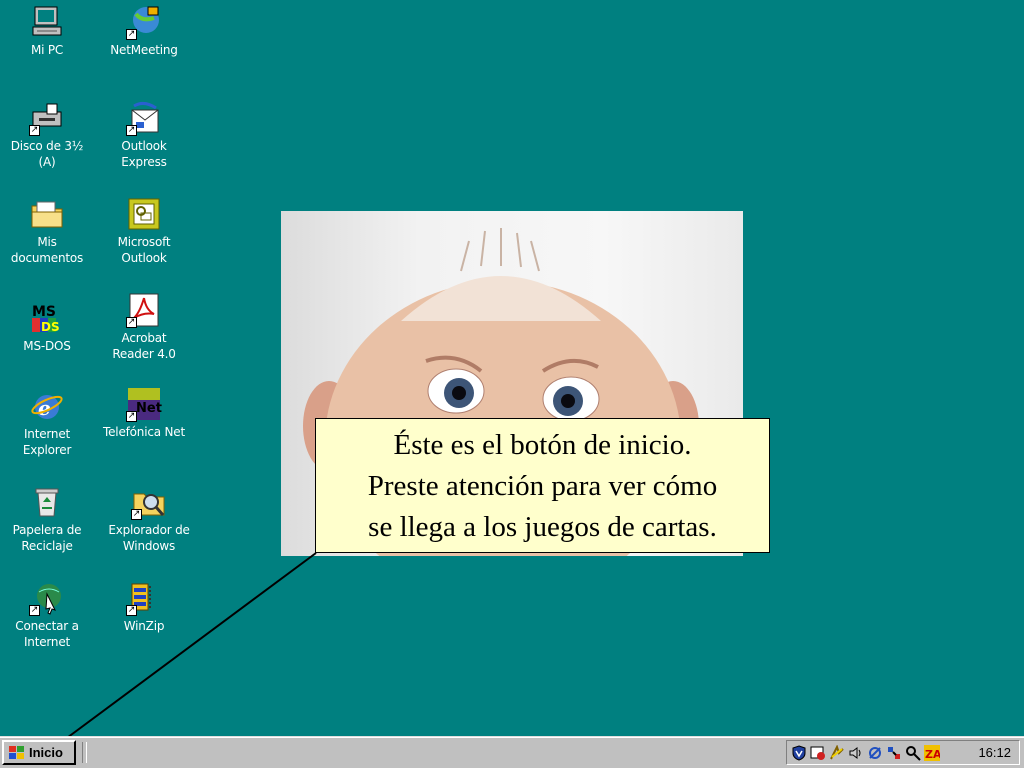 The height and width of the screenshot is (768, 1024). I want to click on desktop-icon-label: Internet Explorer, so click(47, 442).